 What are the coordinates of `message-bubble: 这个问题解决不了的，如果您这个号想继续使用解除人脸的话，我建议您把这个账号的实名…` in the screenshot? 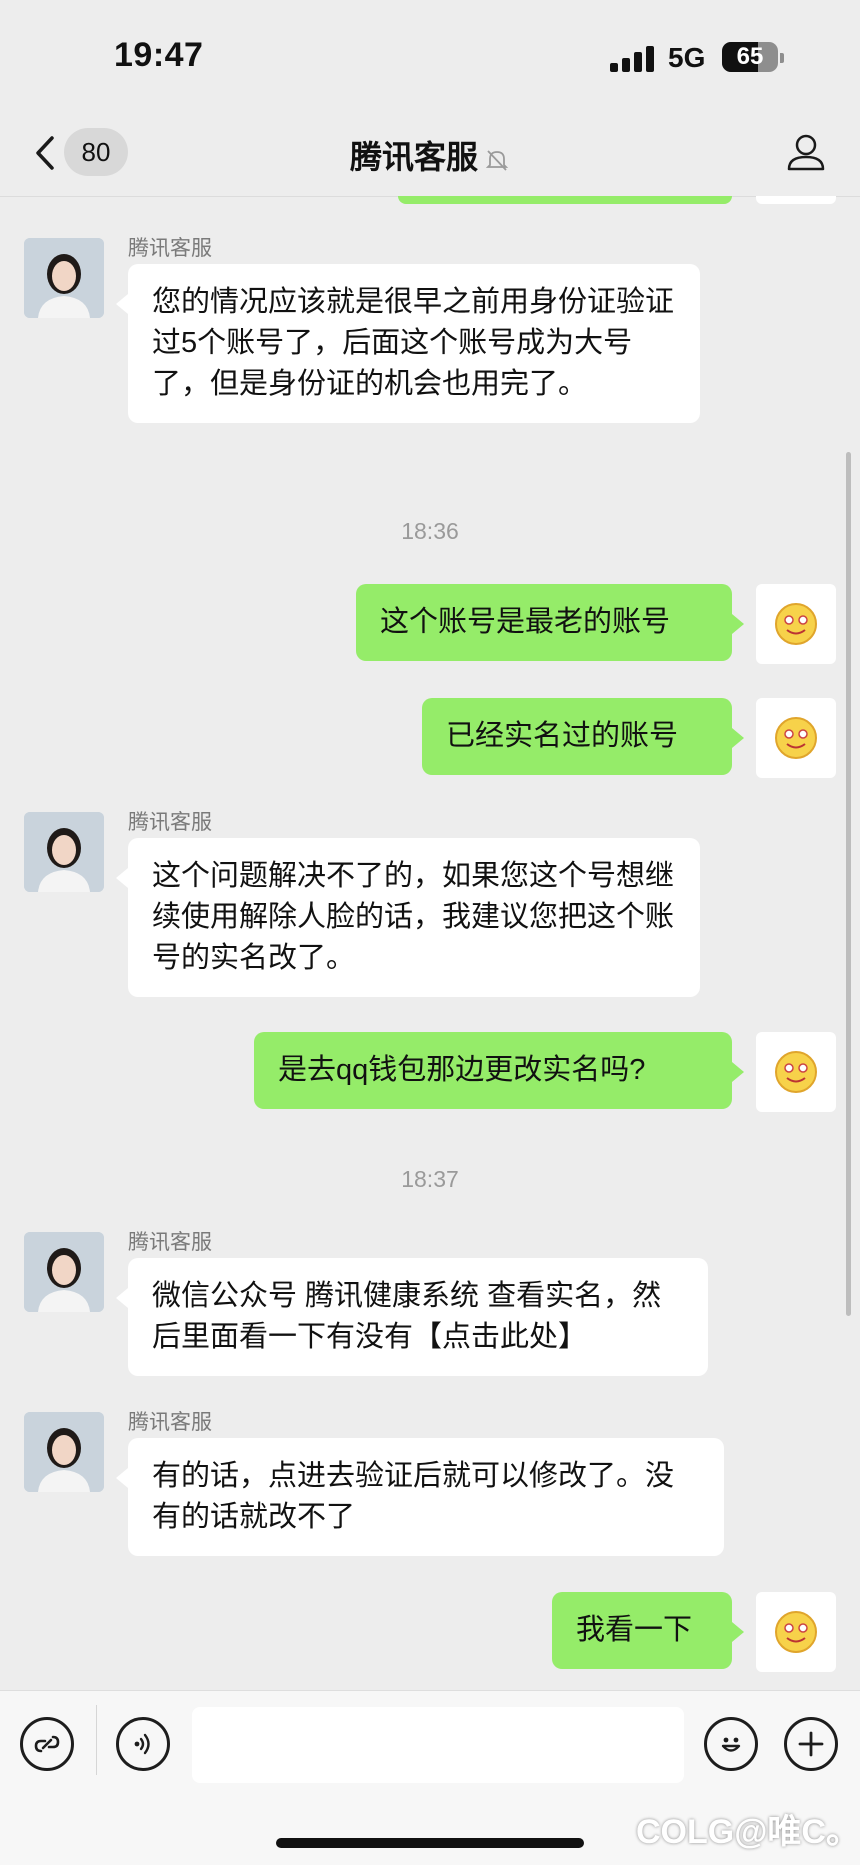 It's located at (408, 917).